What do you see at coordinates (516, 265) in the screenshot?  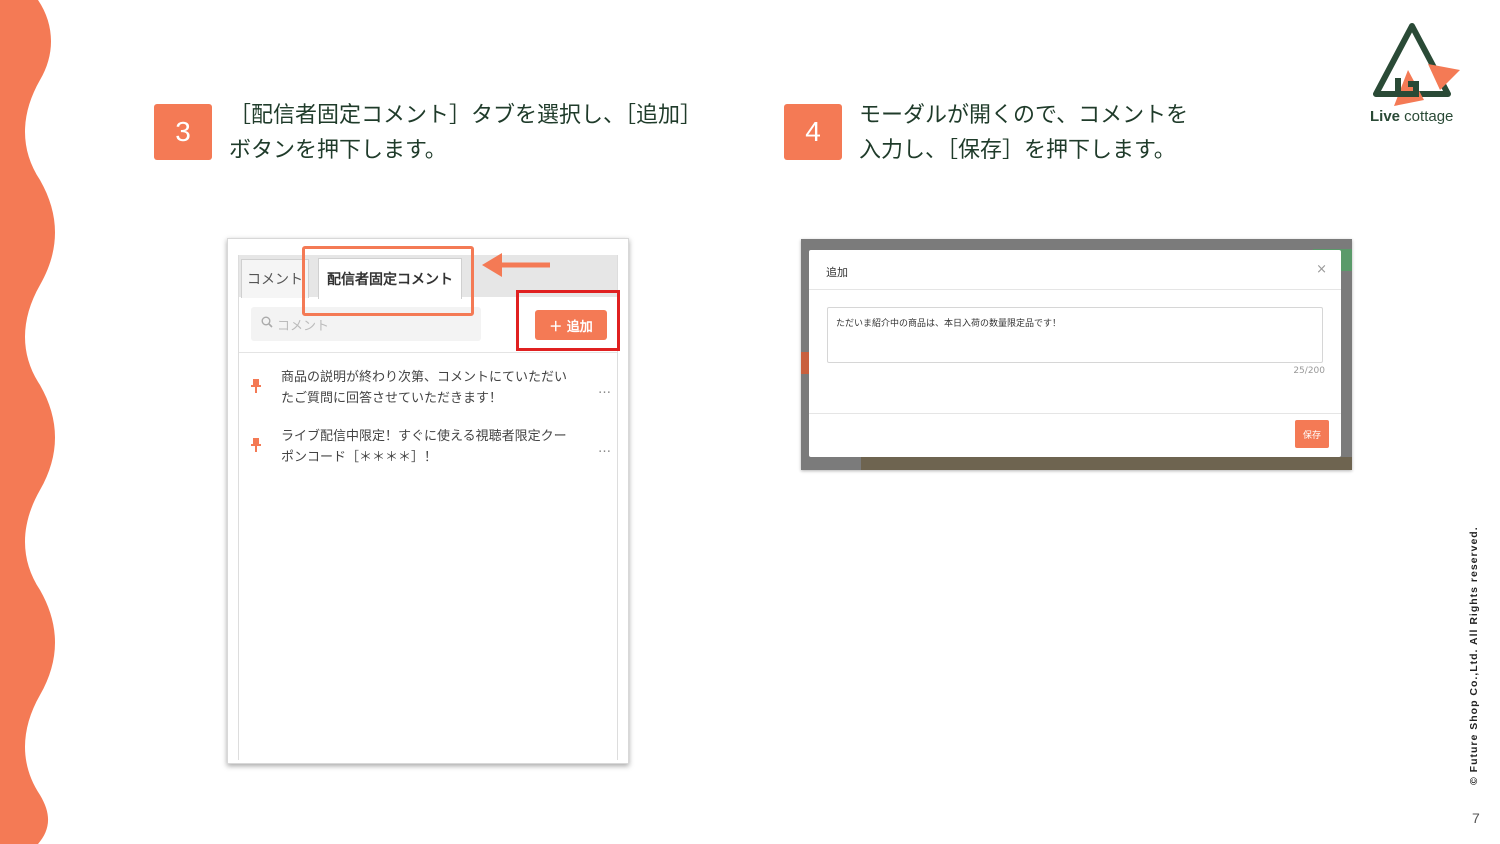 I see `arrow-left-icon` at bounding box center [516, 265].